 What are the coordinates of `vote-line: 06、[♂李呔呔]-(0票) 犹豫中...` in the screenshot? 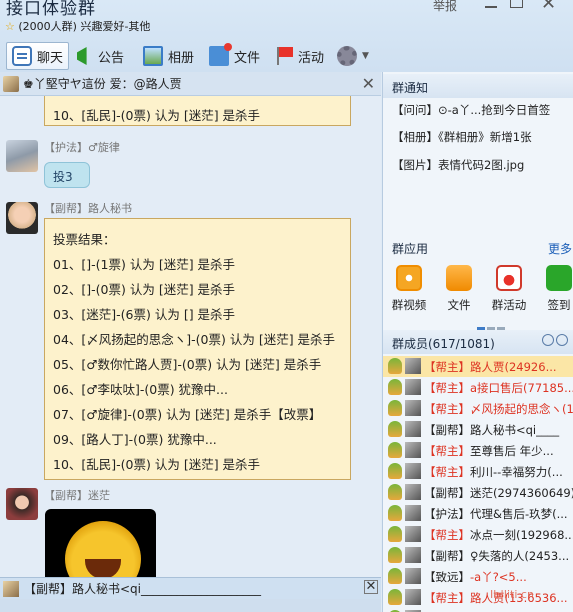 It's located at (140, 389).